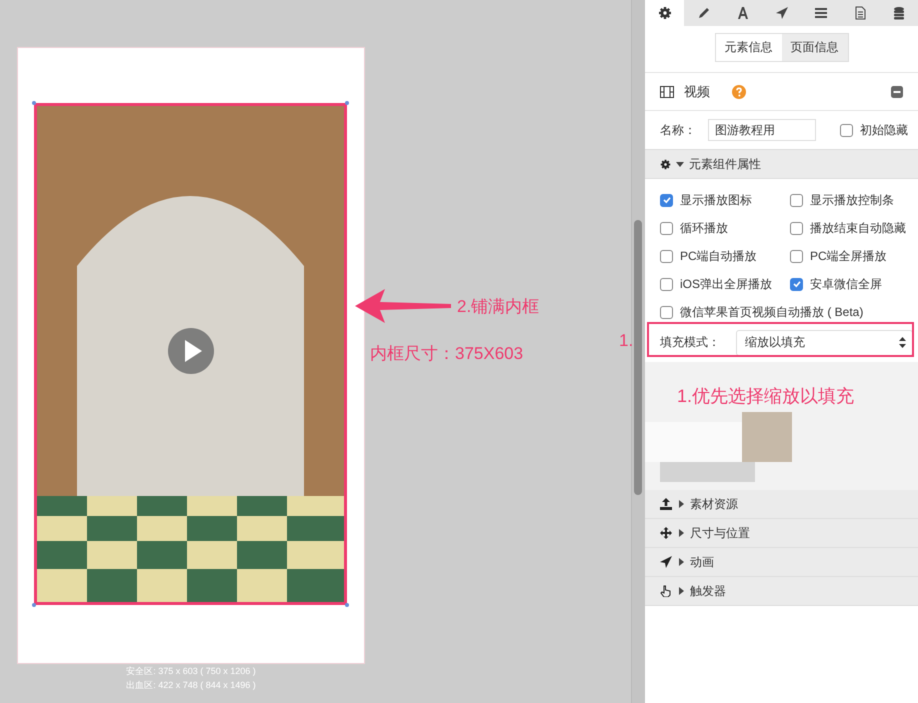 This screenshot has height=703, width=918. Describe the element at coordinates (498, 307) in the screenshot. I see `annotation-label: 2.铺满内框` at that location.